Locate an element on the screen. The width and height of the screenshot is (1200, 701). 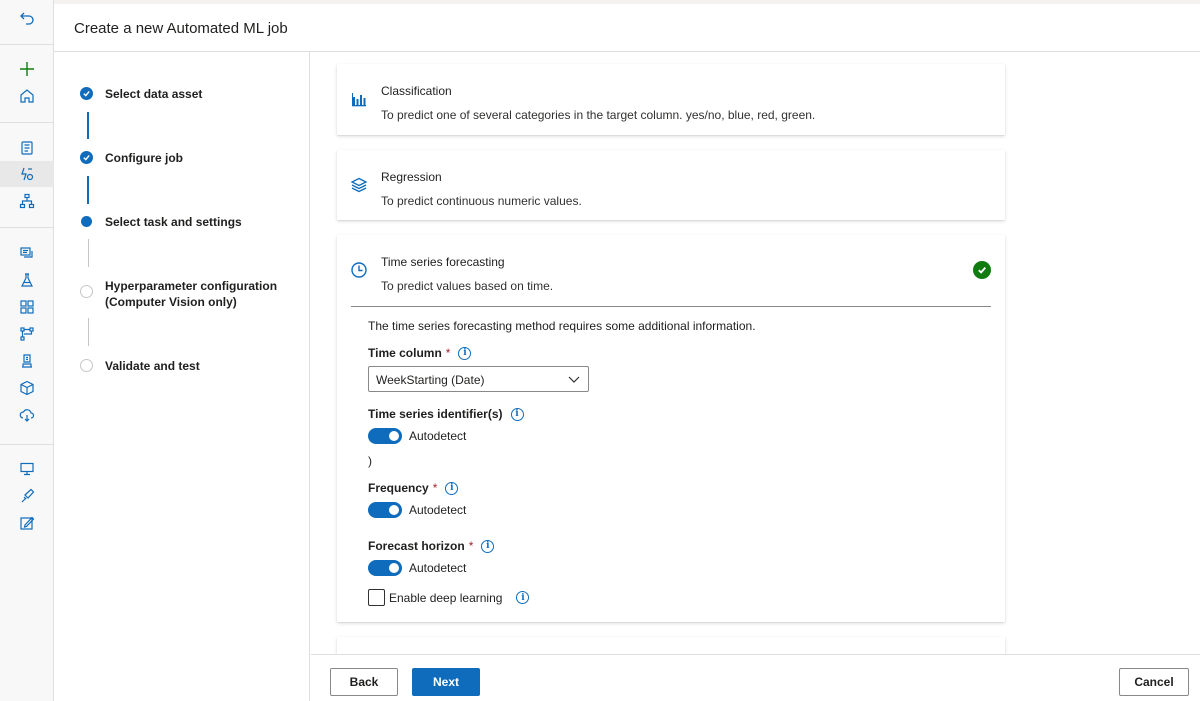
step-current-icon is located at coordinates (86, 221).